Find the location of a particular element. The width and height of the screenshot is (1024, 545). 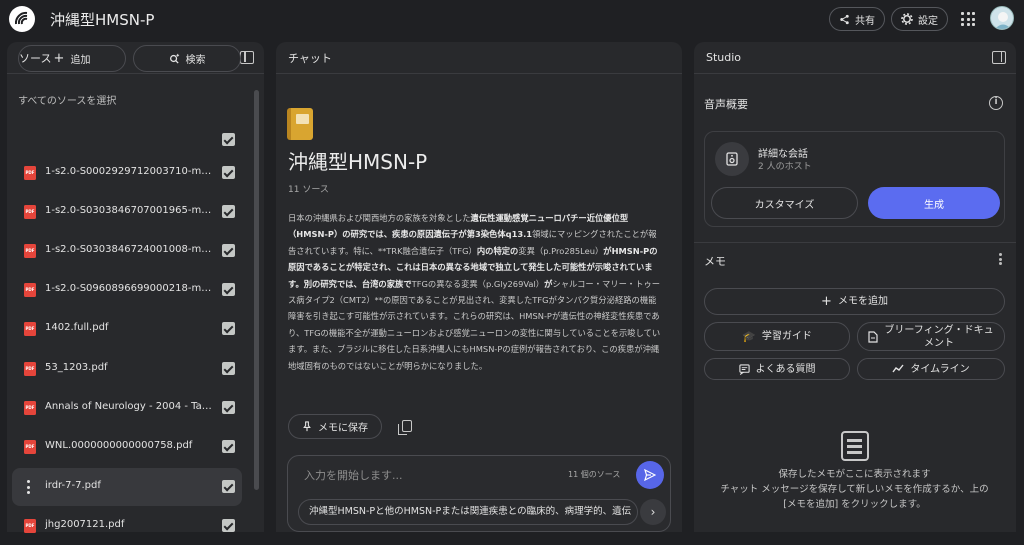

customize-button: カスタマイズ is located at coordinates (784, 203).